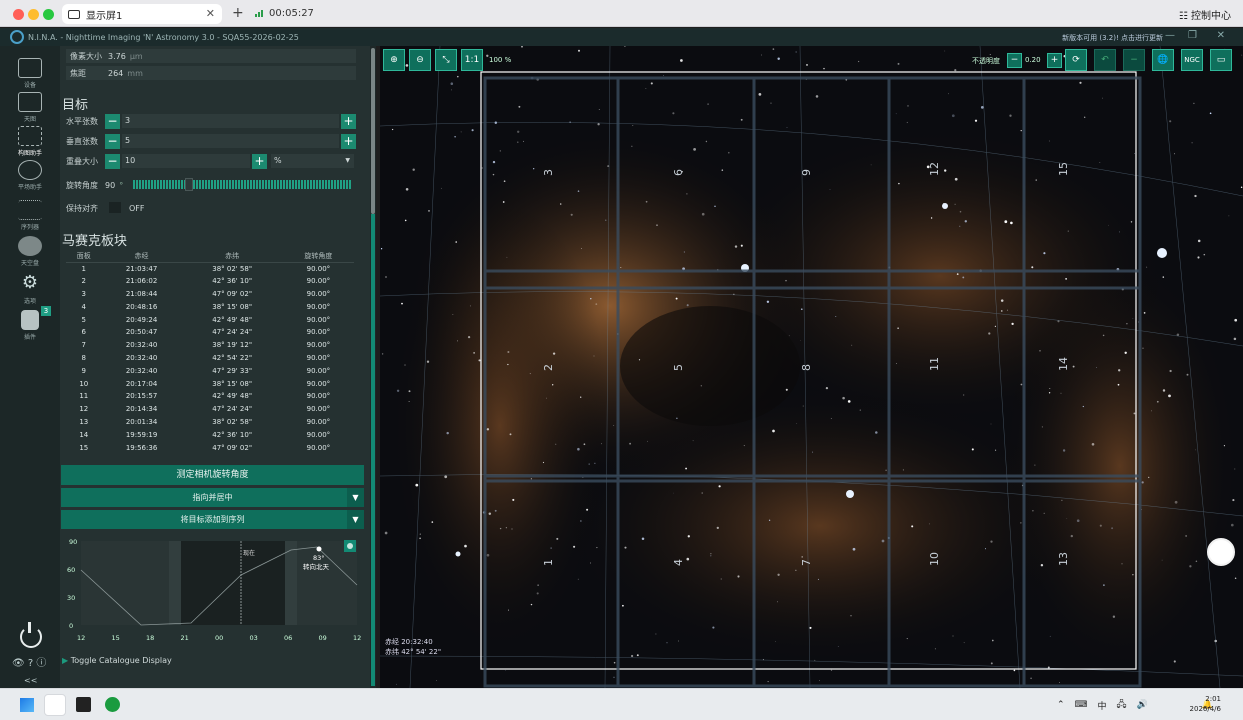 Image resolution: width=1243 pixels, height=720 pixels. Describe the element at coordinates (210, 396) in the screenshot. I see `mosaic-row: 11 20:15:57 42° 49' 48" 90.00°` at that location.